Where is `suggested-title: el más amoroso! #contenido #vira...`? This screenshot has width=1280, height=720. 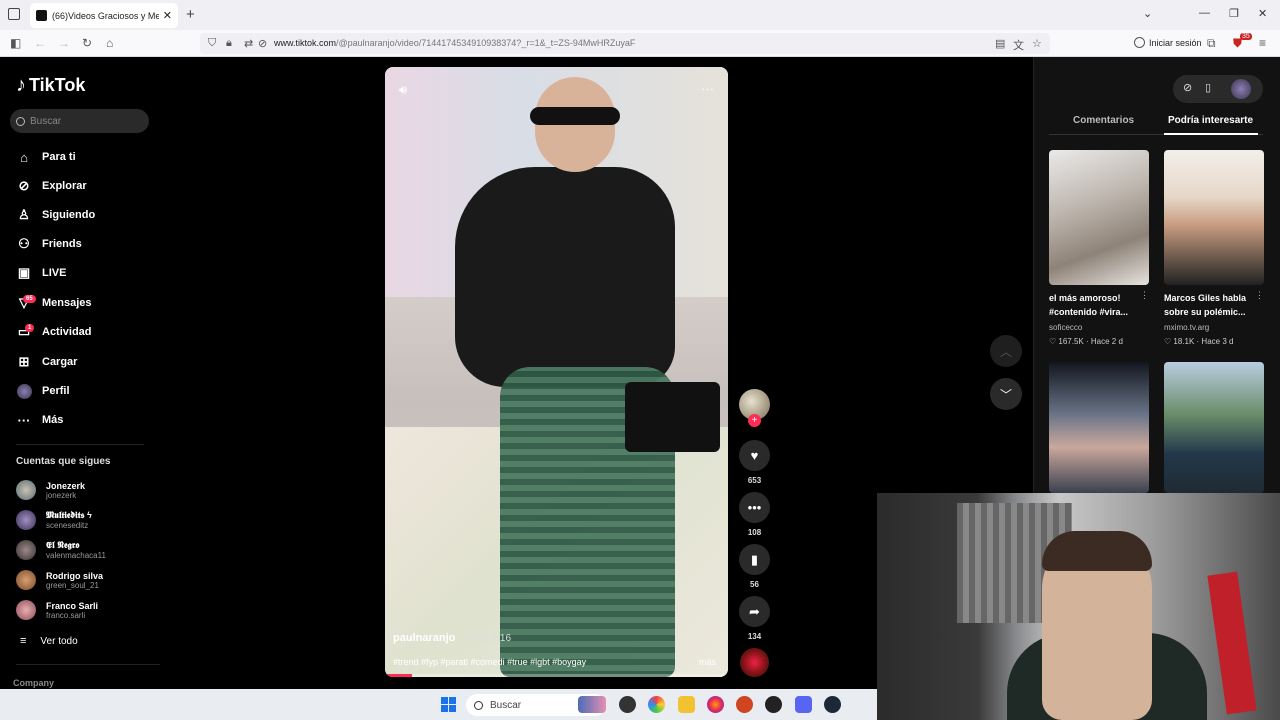 suggested-title: el más amoroso! #contenido #vira... is located at coordinates (1101, 305).